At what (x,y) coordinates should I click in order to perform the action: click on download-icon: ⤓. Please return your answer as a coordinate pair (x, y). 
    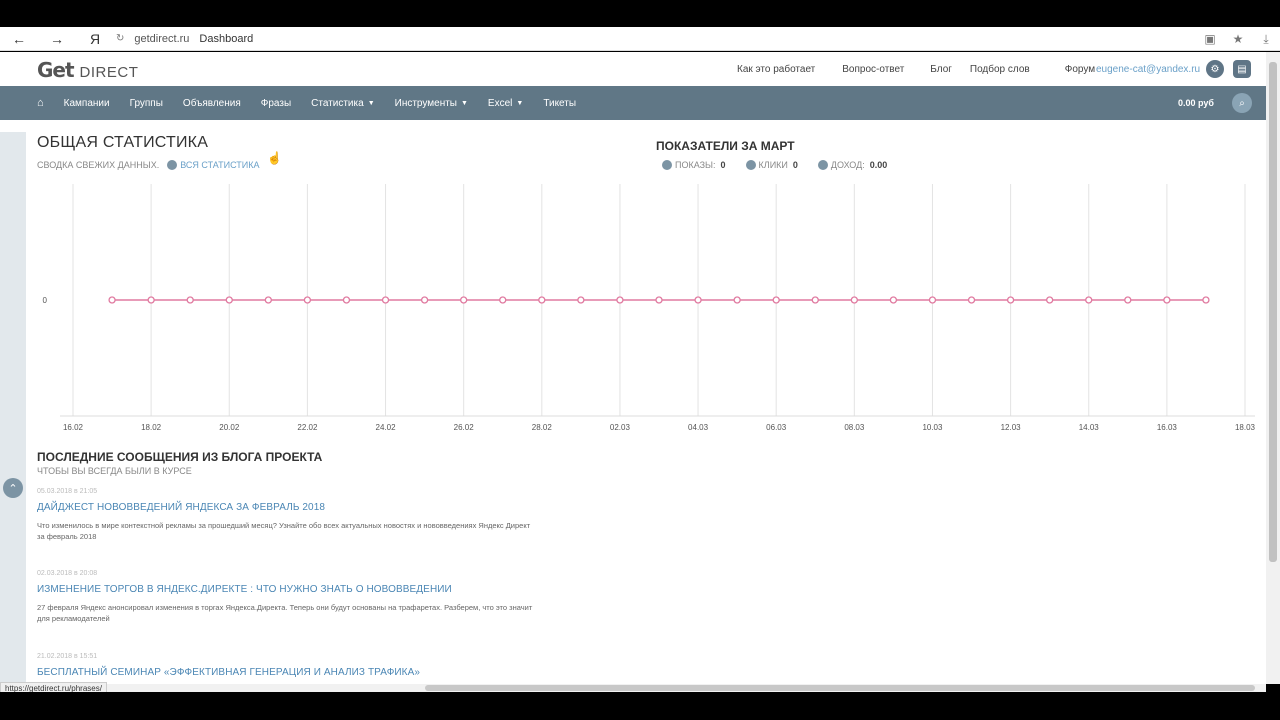
    Looking at the image, I should click on (1266, 39).